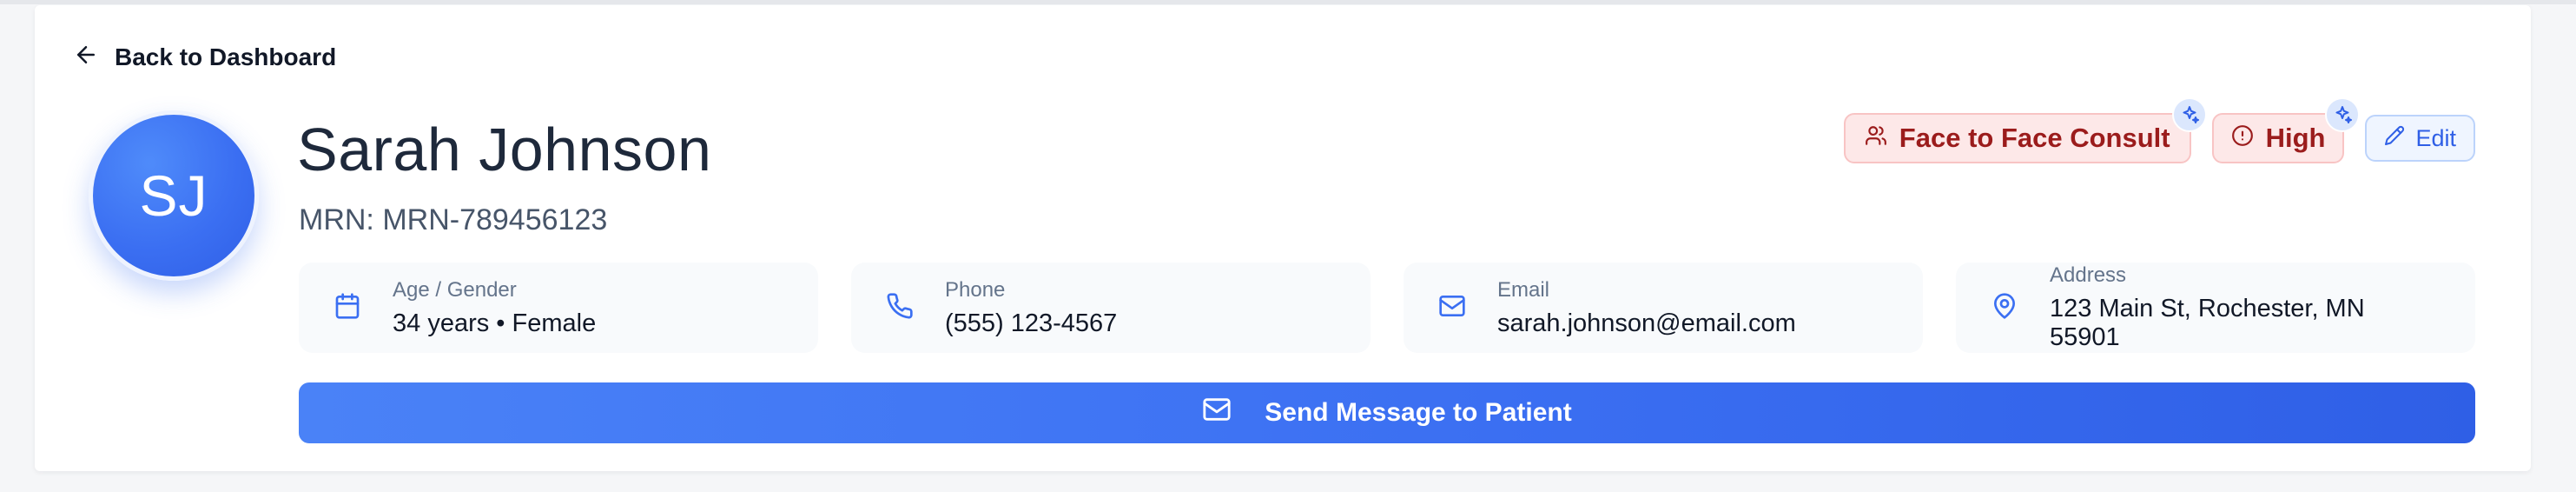  I want to click on back-label: Back to Dashboard, so click(226, 56).